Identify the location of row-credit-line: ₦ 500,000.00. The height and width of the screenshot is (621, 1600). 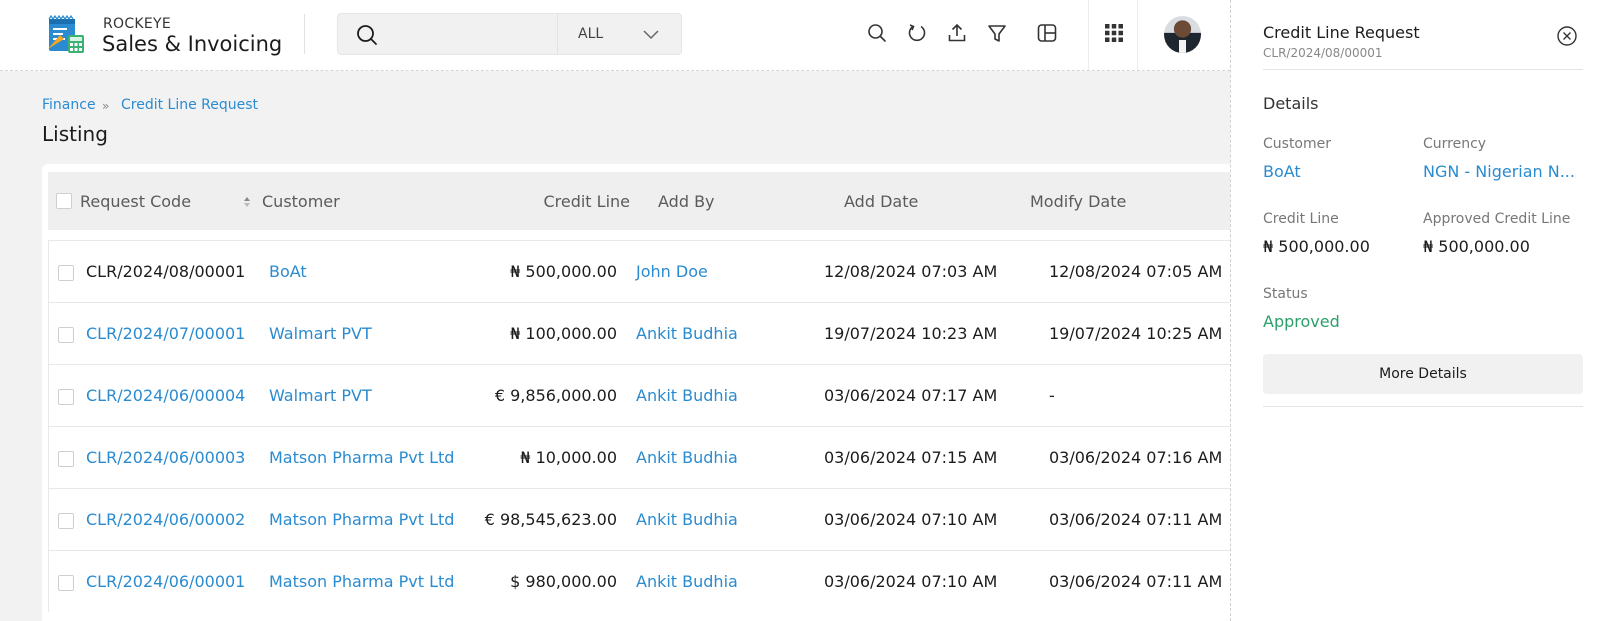
(563, 271).